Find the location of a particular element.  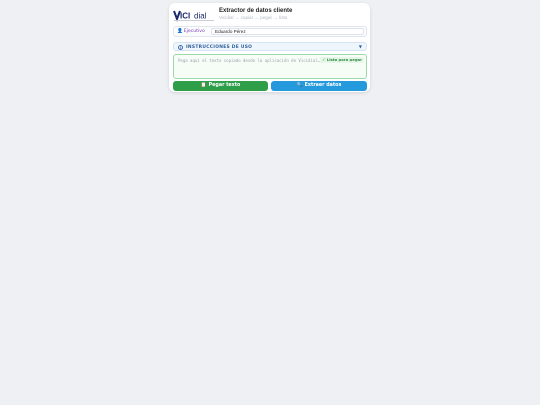

svg-text: ICI is located at coordinates (185, 16).